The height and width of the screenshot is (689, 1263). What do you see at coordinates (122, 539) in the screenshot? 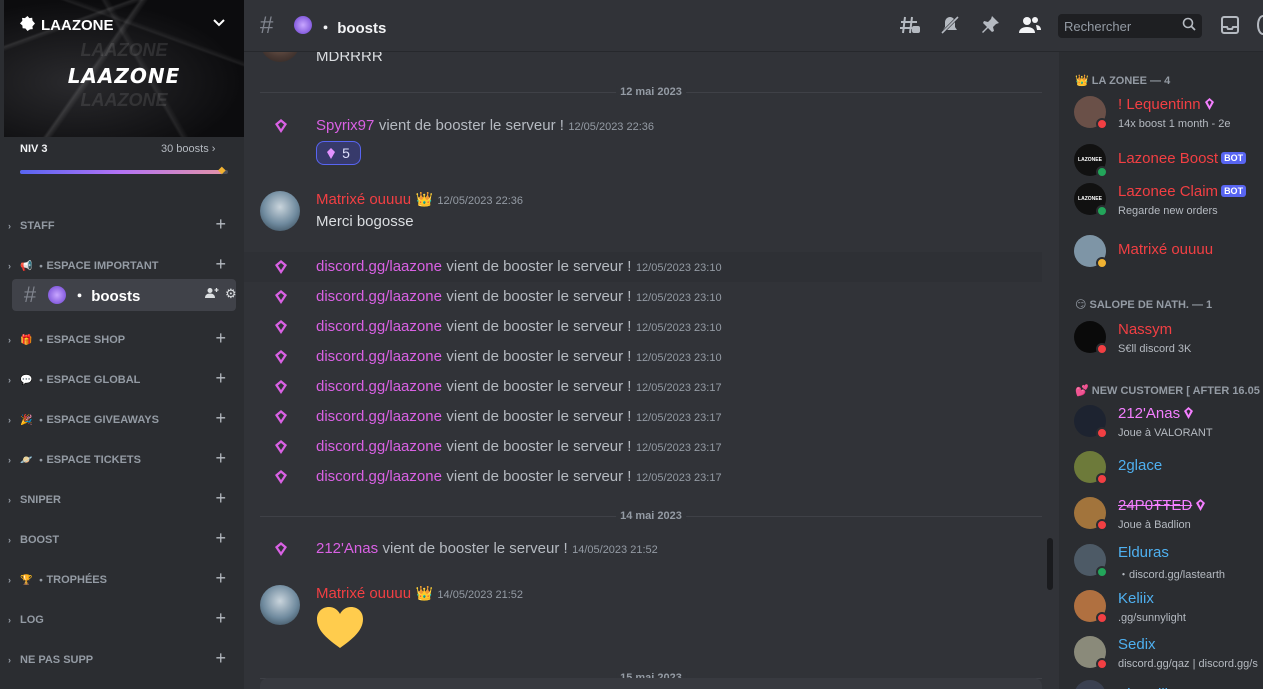
I see `category-boost: › BOOST +` at bounding box center [122, 539].